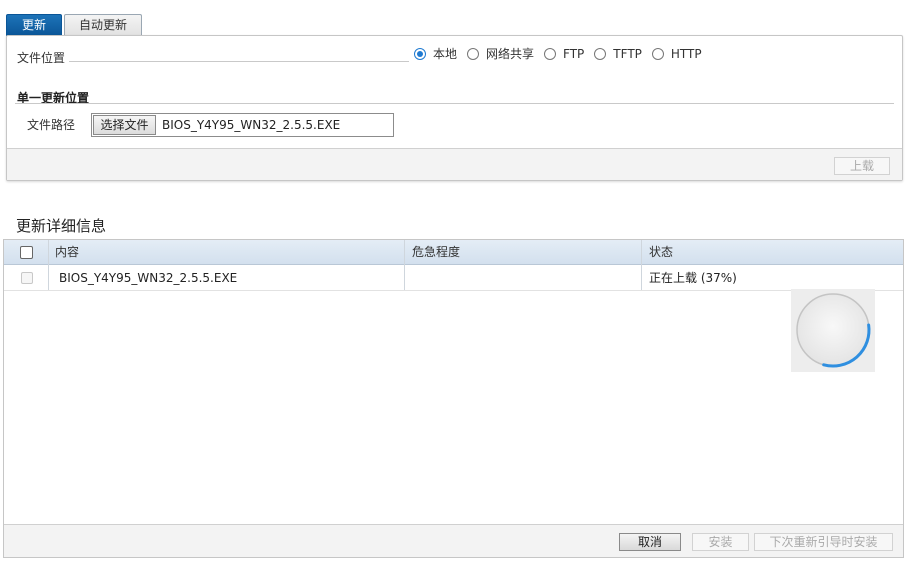 This screenshot has height=573, width=916. What do you see at coordinates (686, 53) in the screenshot?
I see `radio-http-label: HTTP` at bounding box center [686, 53].